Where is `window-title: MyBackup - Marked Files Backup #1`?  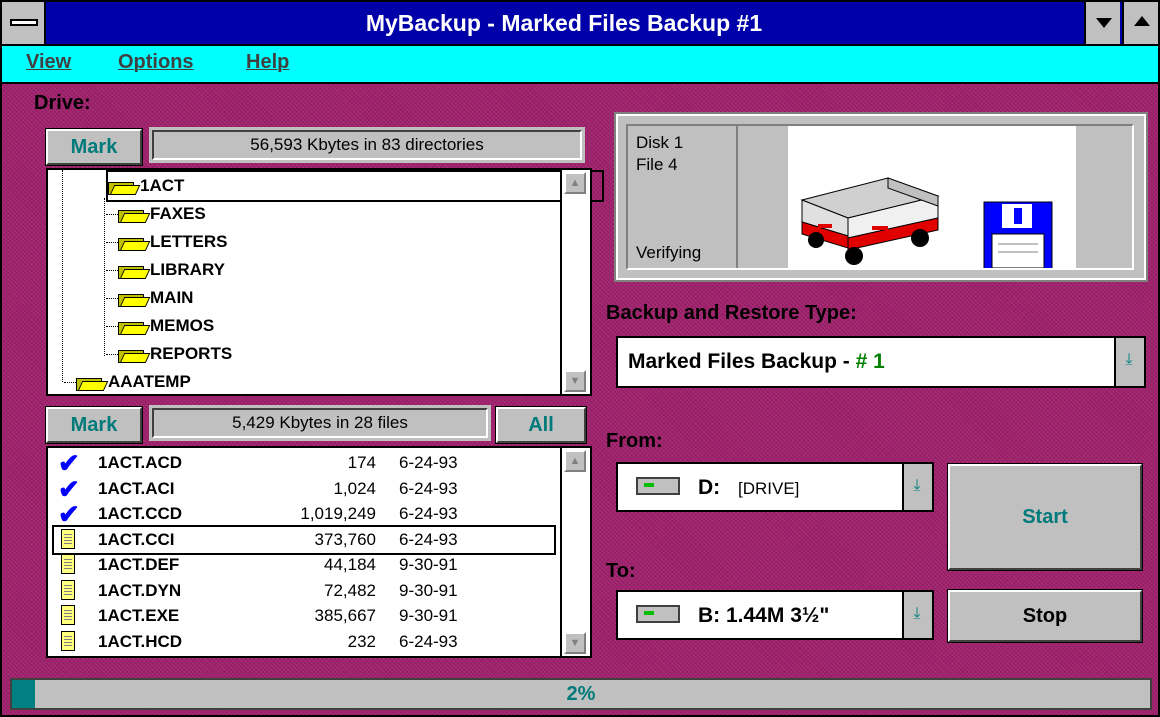 window-title: MyBackup - Marked Files Backup #1 is located at coordinates (564, 23).